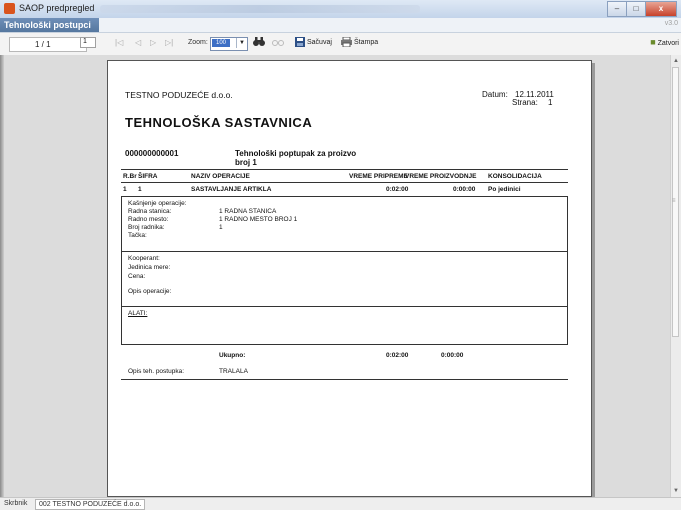 The width and height of the screenshot is (681, 510). Describe the element at coordinates (140, 189) in the screenshot. I see `row-sifra: 1` at that location.